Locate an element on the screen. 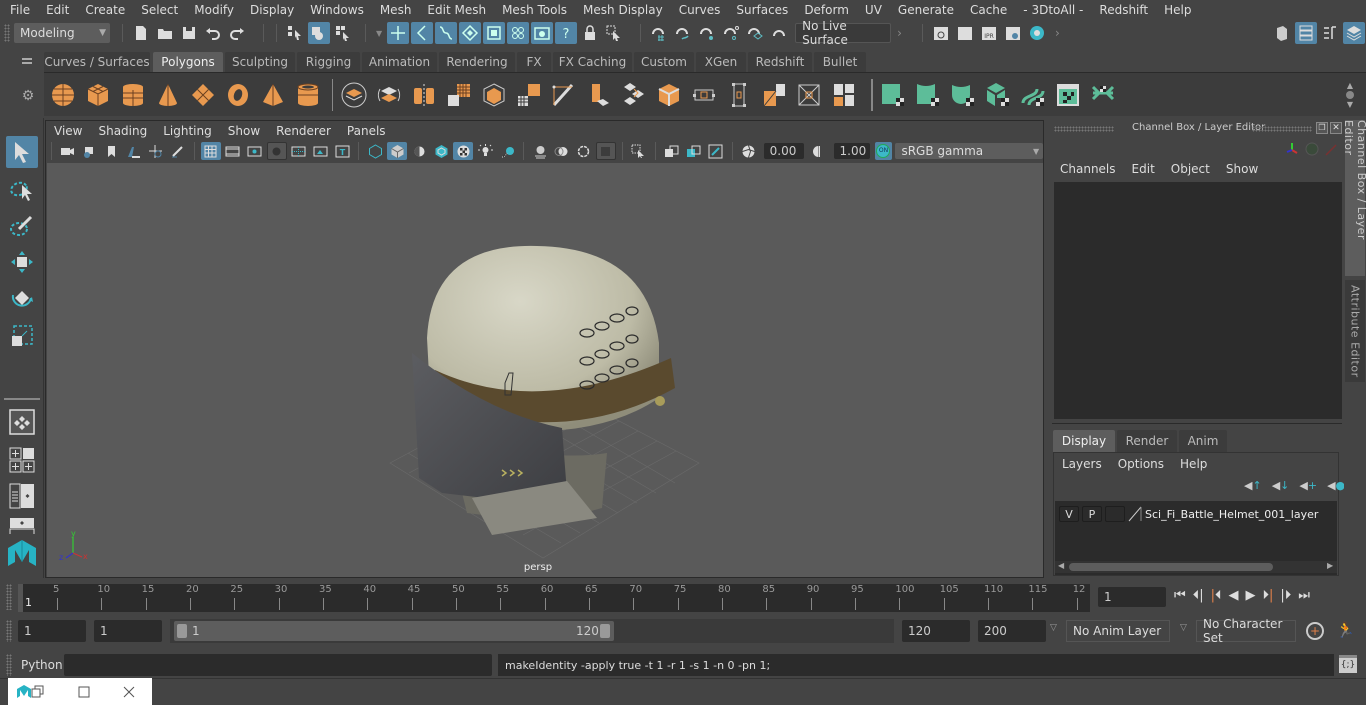  make-live-icon is located at coordinates (779, 33).